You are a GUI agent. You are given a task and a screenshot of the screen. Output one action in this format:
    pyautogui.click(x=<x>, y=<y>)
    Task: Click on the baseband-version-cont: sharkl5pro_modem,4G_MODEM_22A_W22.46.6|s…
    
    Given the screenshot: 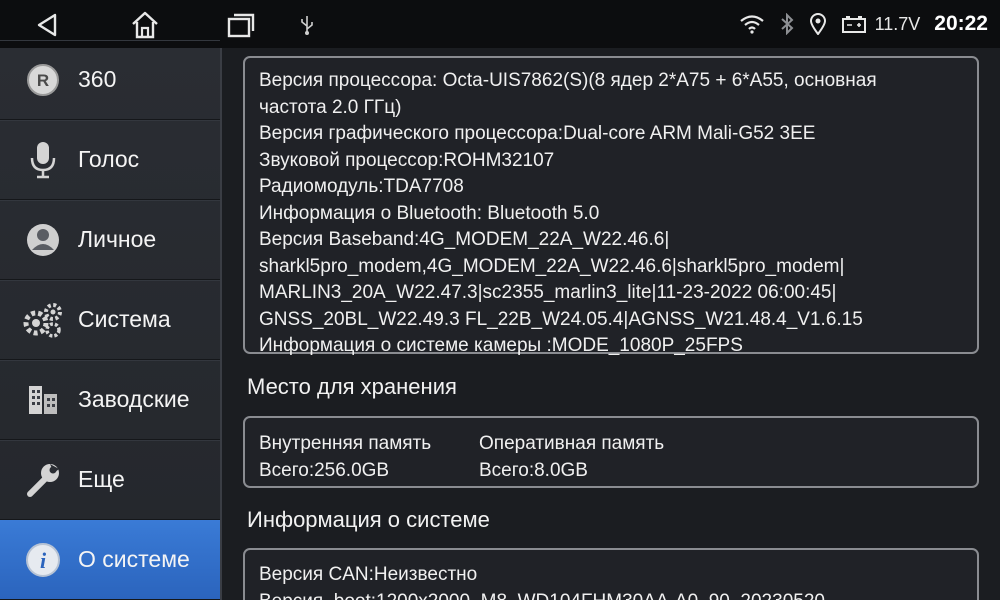 What is the action you would take?
    pyautogui.click(x=552, y=266)
    